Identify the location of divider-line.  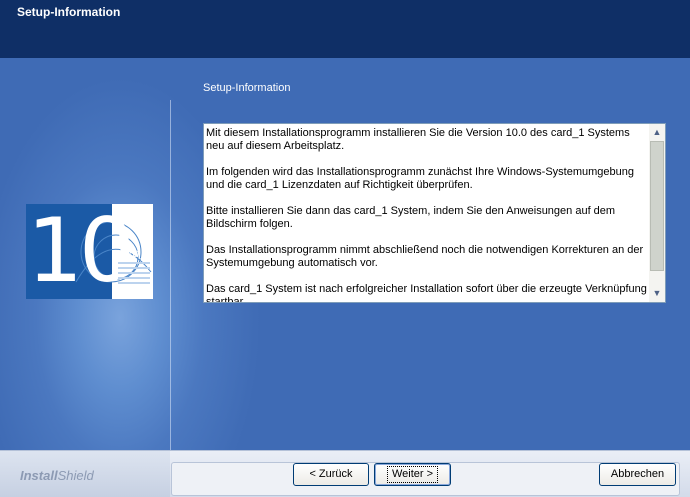
(170, 277).